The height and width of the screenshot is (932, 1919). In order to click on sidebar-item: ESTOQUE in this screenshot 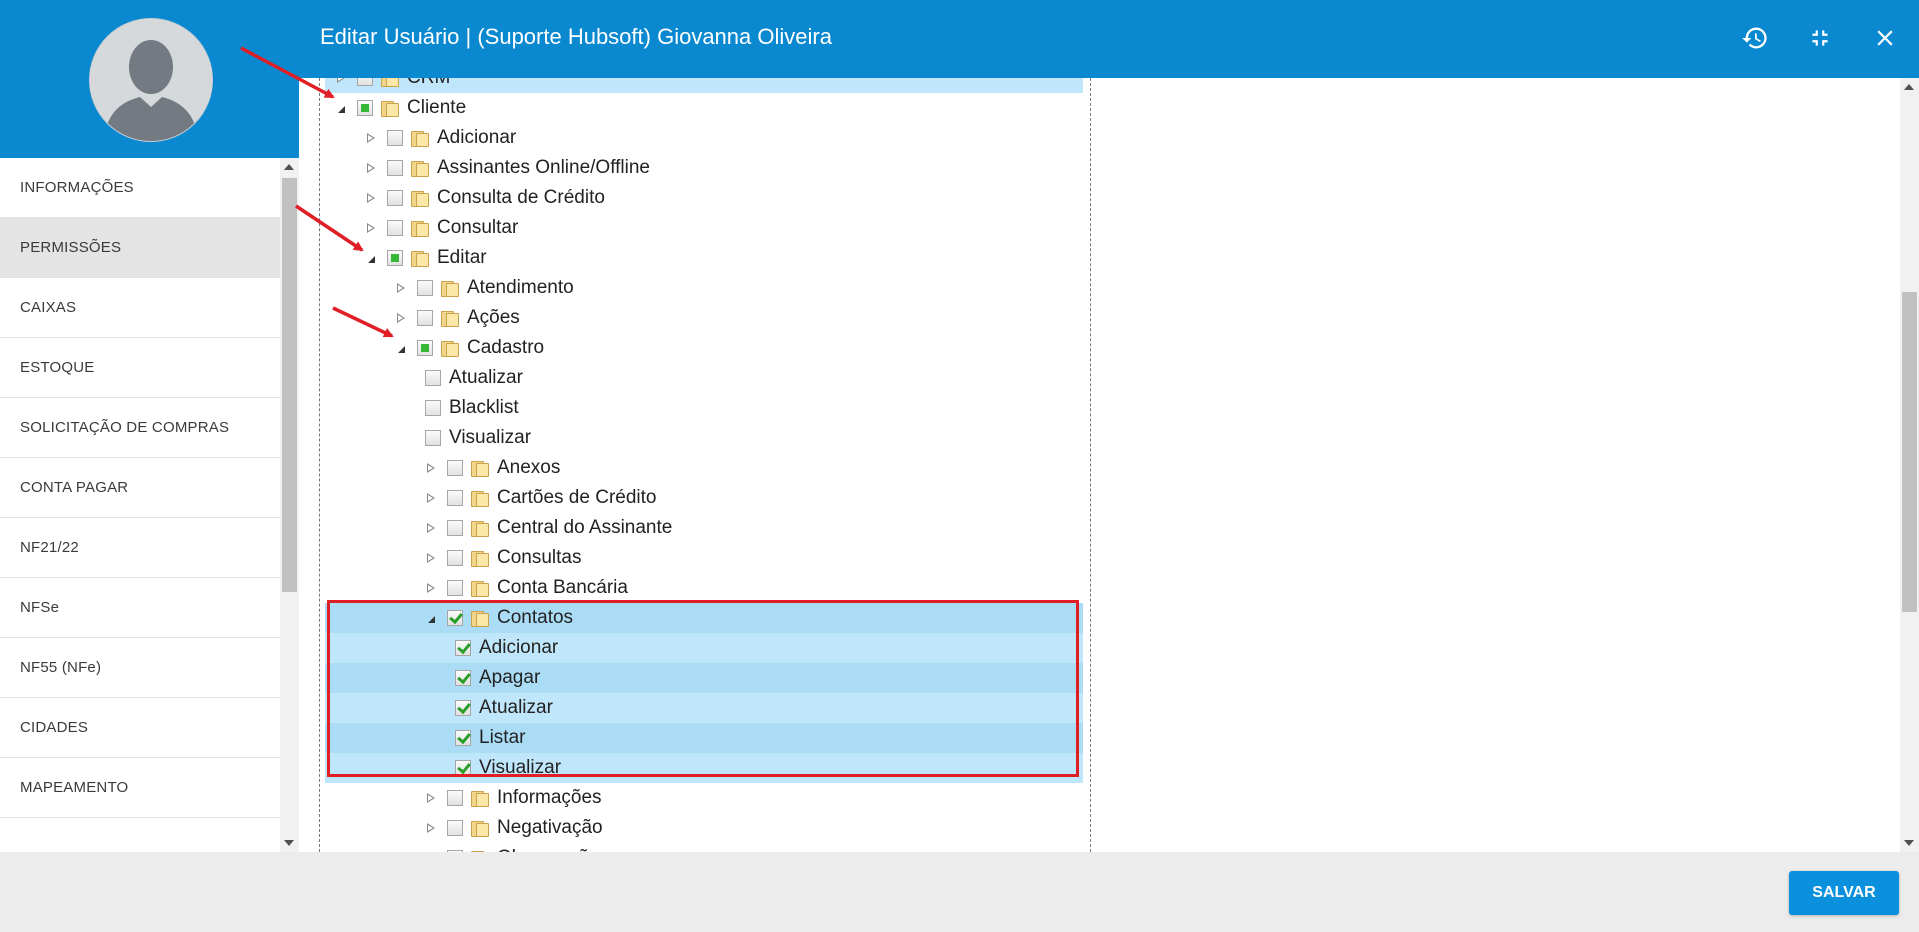, I will do `click(140, 368)`.